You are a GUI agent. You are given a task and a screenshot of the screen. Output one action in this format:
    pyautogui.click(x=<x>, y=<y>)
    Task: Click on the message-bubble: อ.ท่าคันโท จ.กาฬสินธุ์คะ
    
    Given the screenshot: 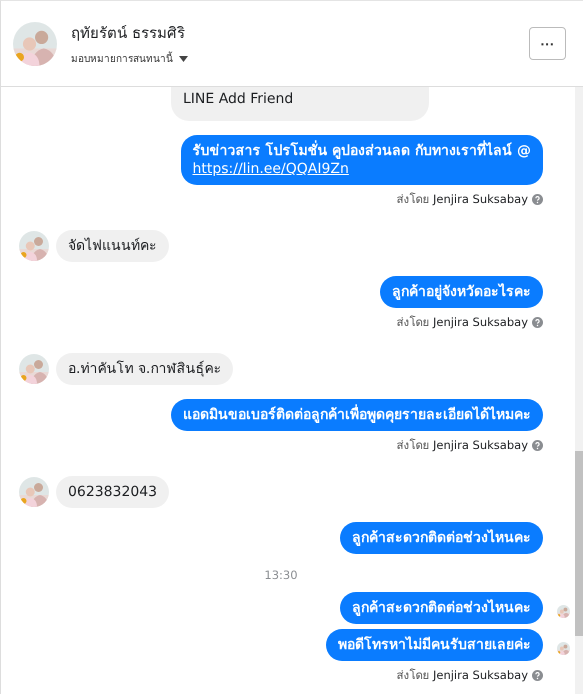 What is the action you would take?
    pyautogui.click(x=145, y=369)
    